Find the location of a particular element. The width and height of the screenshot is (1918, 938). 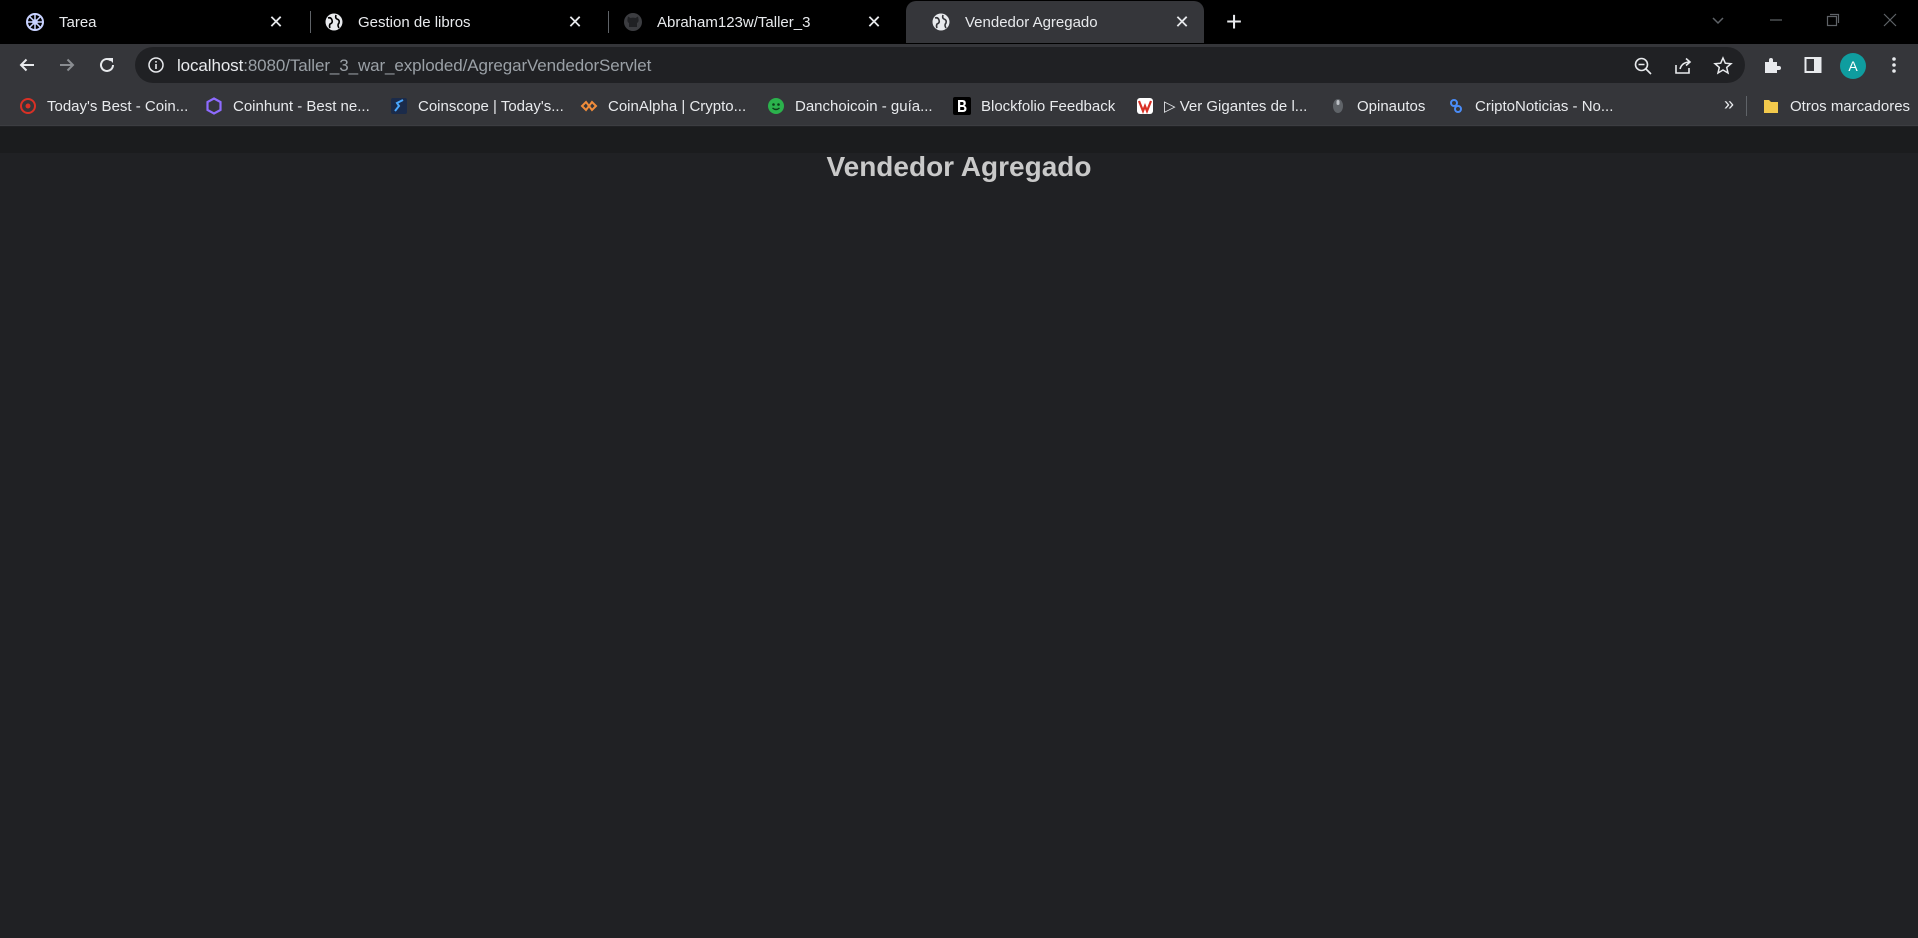

extensions-puzzle-icon is located at coordinates (1772, 65).